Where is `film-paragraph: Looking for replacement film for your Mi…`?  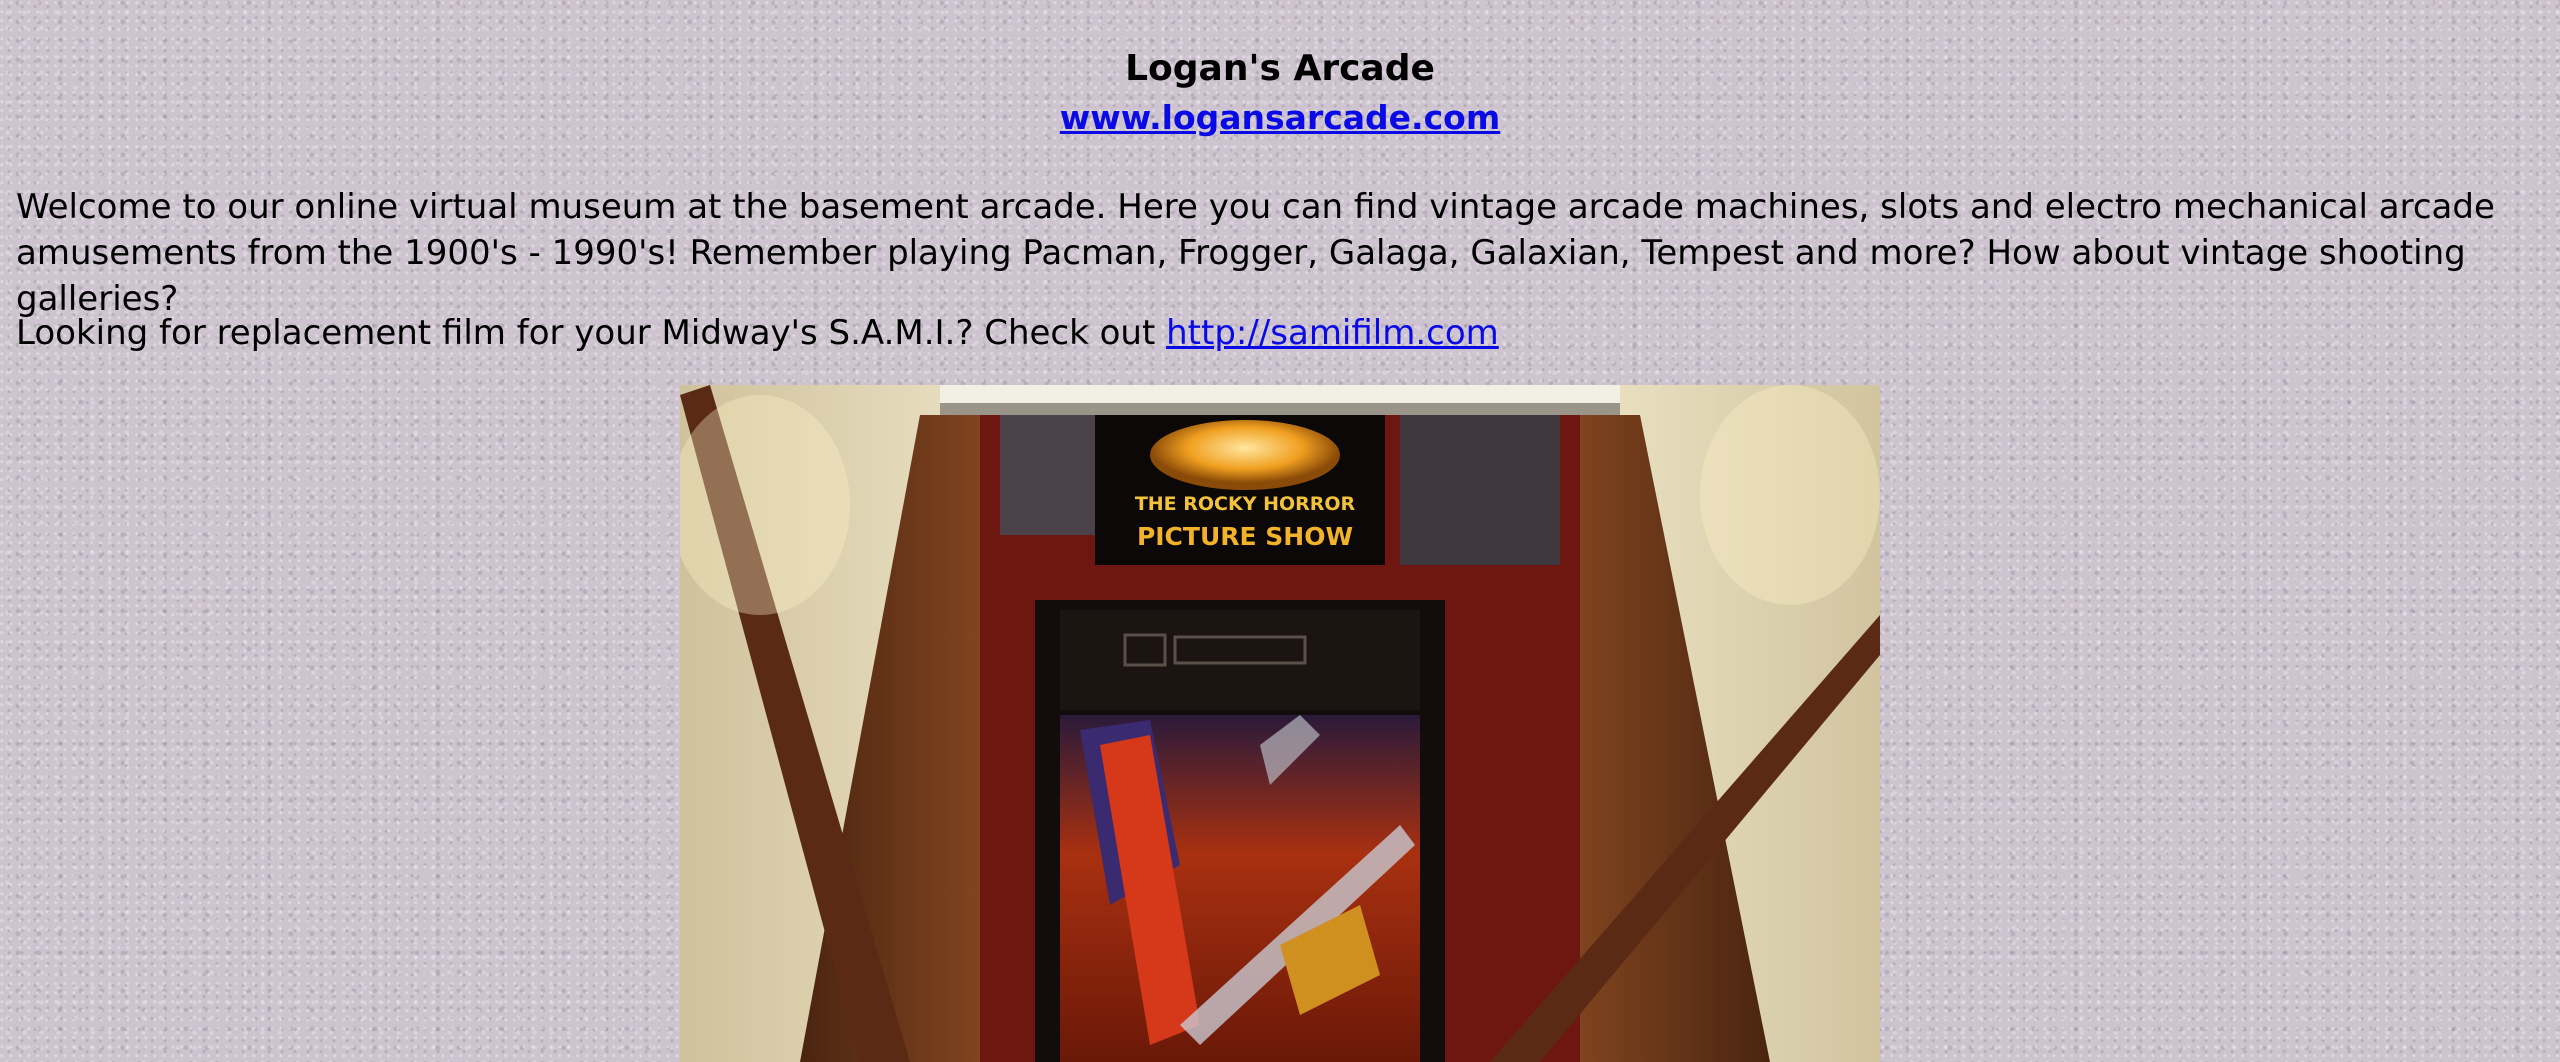 film-paragraph: Looking for replacement film for your Mi… is located at coordinates (1281, 333).